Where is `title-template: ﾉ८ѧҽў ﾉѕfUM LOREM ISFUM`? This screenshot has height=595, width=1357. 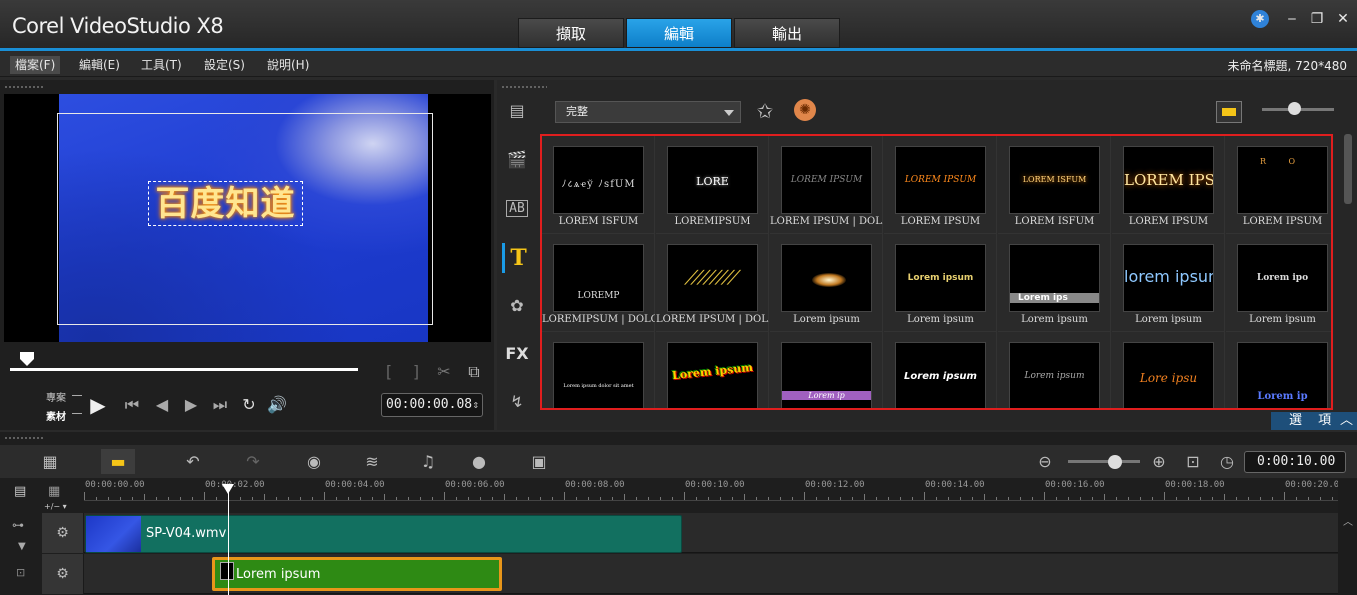
title-template: ﾉ८ѧҽў ﾉѕfUM LOREM ISFUM is located at coordinates (598, 185).